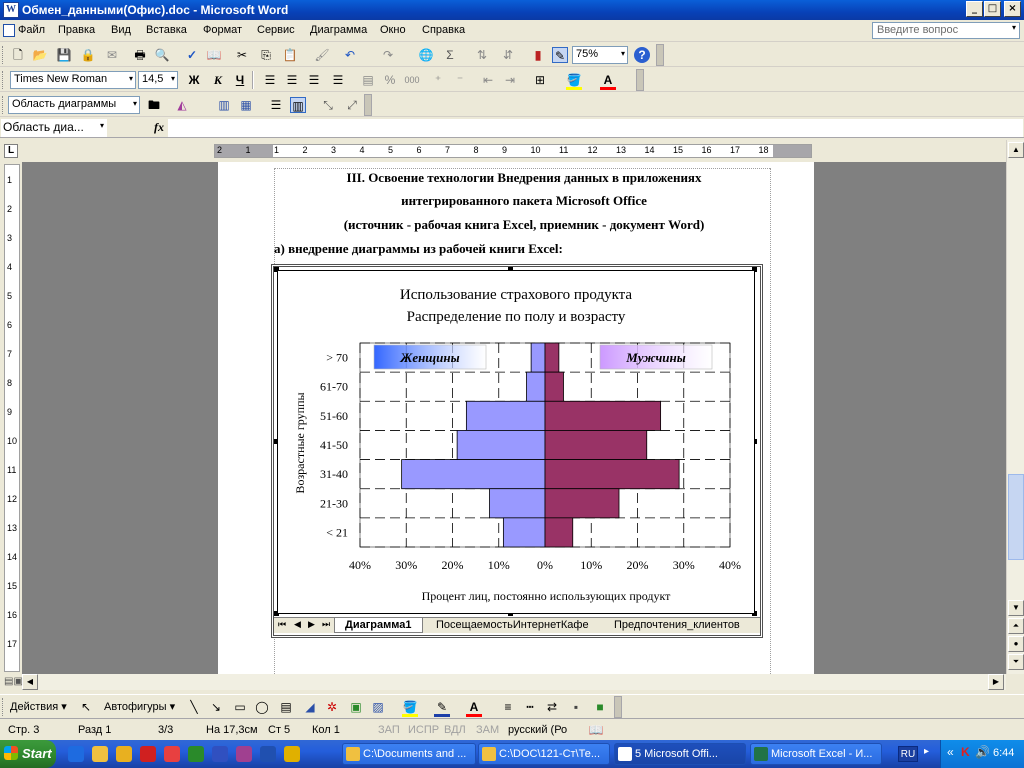 The height and width of the screenshot is (768, 1024). Describe the element at coordinates (28, 754) in the screenshot. I see `start-button: Start` at that location.